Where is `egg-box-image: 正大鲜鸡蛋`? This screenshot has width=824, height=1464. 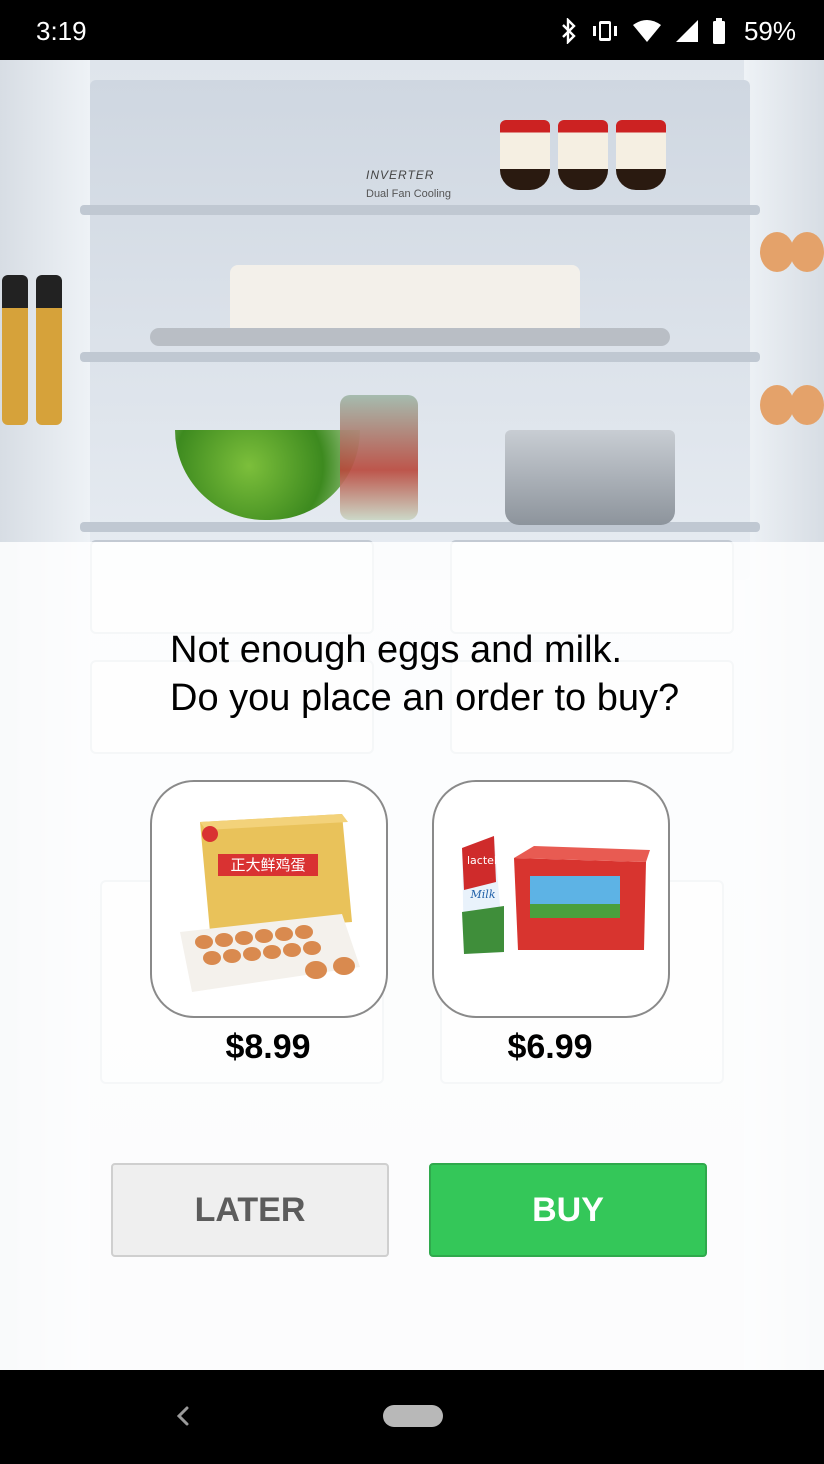 egg-box-image: 正大鲜鸡蛋 is located at coordinates (270, 903).